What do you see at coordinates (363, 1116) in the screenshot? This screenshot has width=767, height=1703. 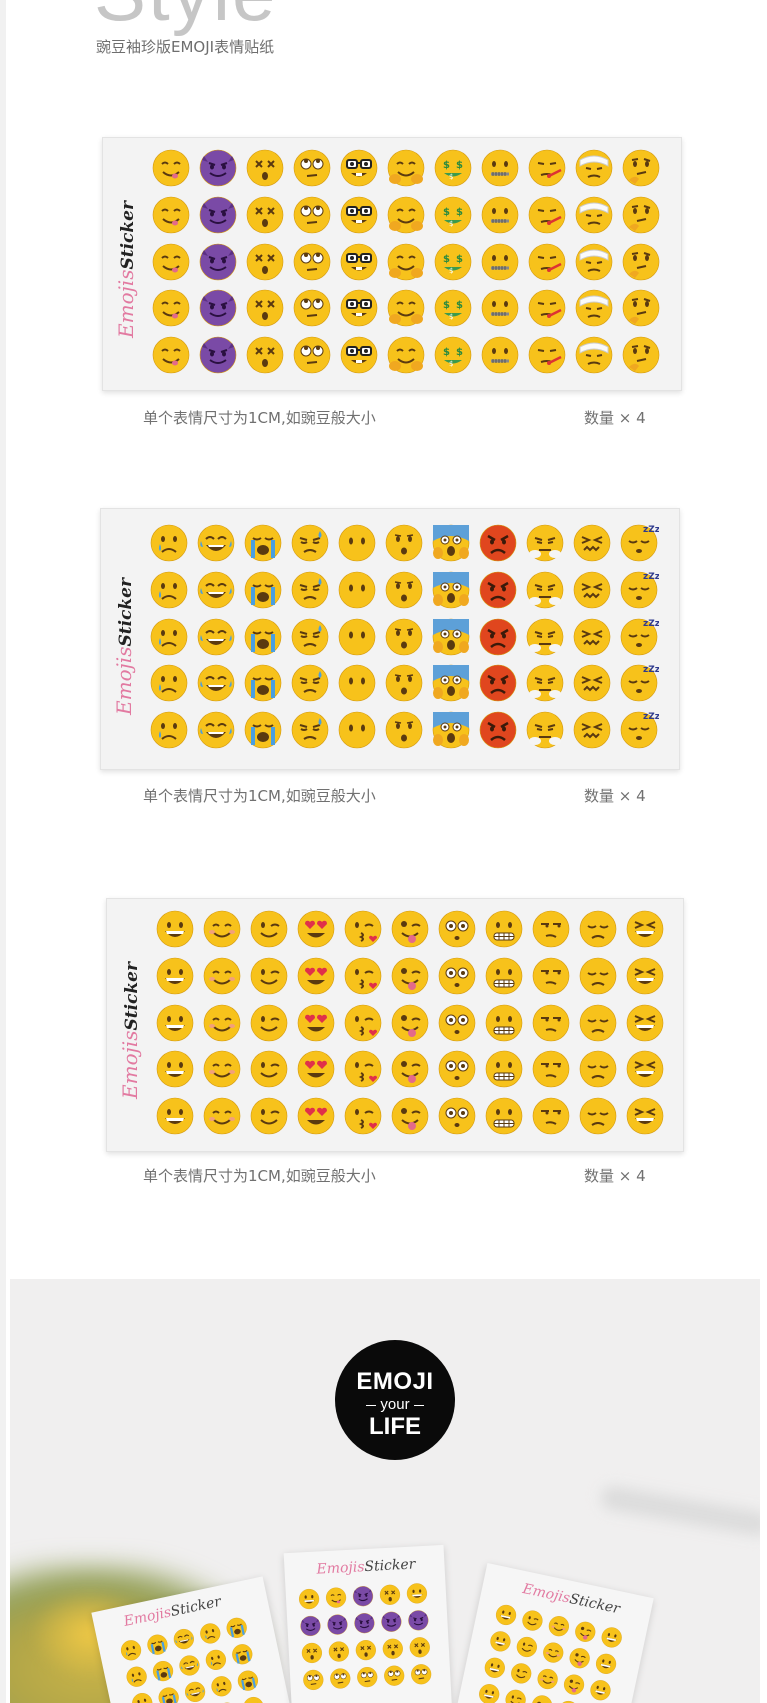 I see `kiss-heart-icon` at bounding box center [363, 1116].